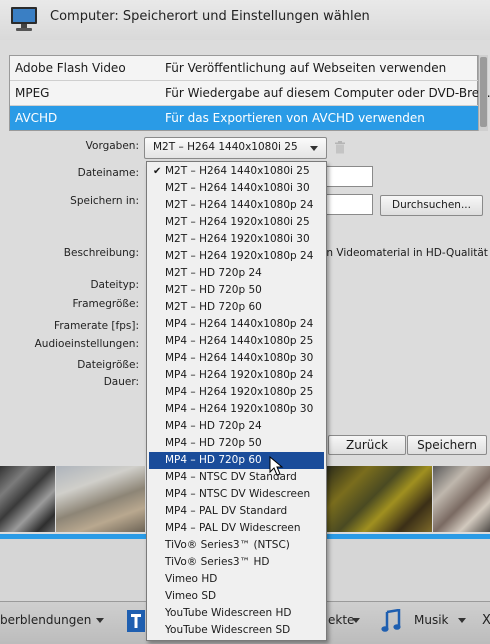  I want to click on dropdown-item: M2T – HD 720p 60, so click(236, 307).